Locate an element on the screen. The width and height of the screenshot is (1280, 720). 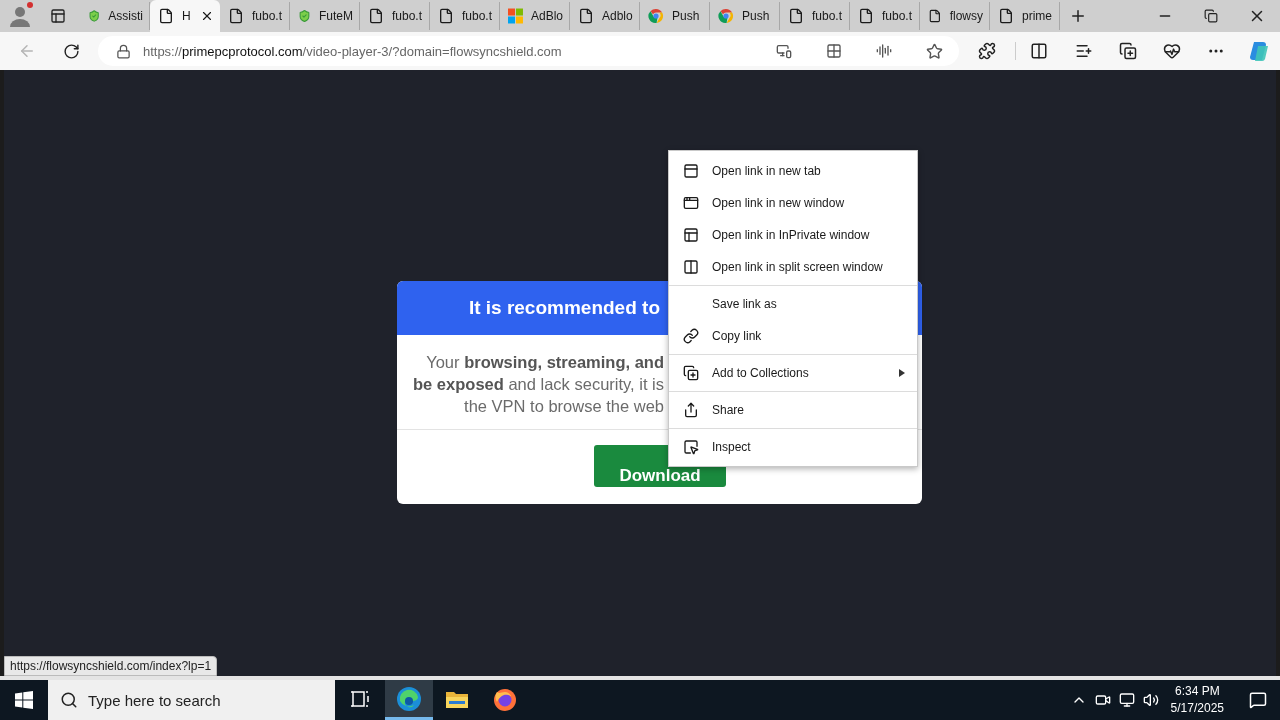
menu-item: Open link in new window is located at coordinates (793, 203).